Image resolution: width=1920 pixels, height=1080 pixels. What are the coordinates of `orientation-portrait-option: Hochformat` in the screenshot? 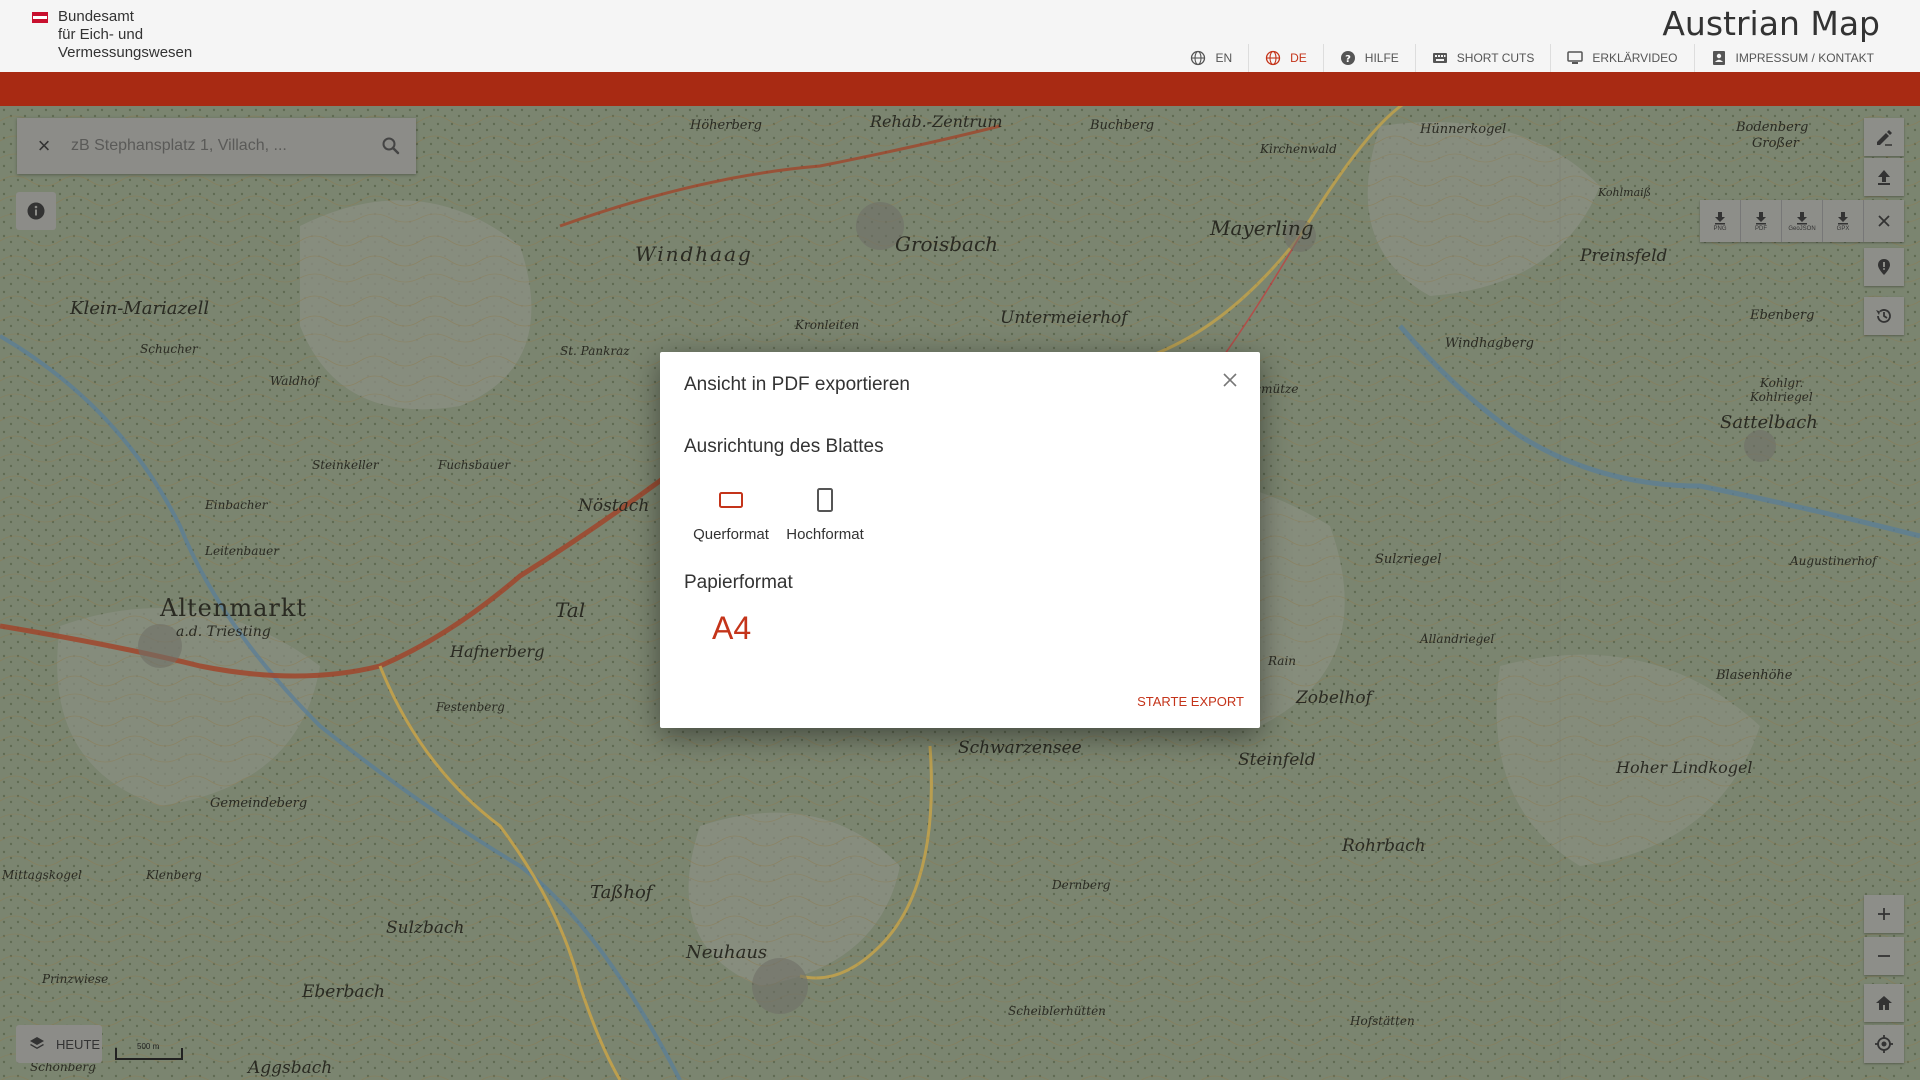 It's located at (825, 512).